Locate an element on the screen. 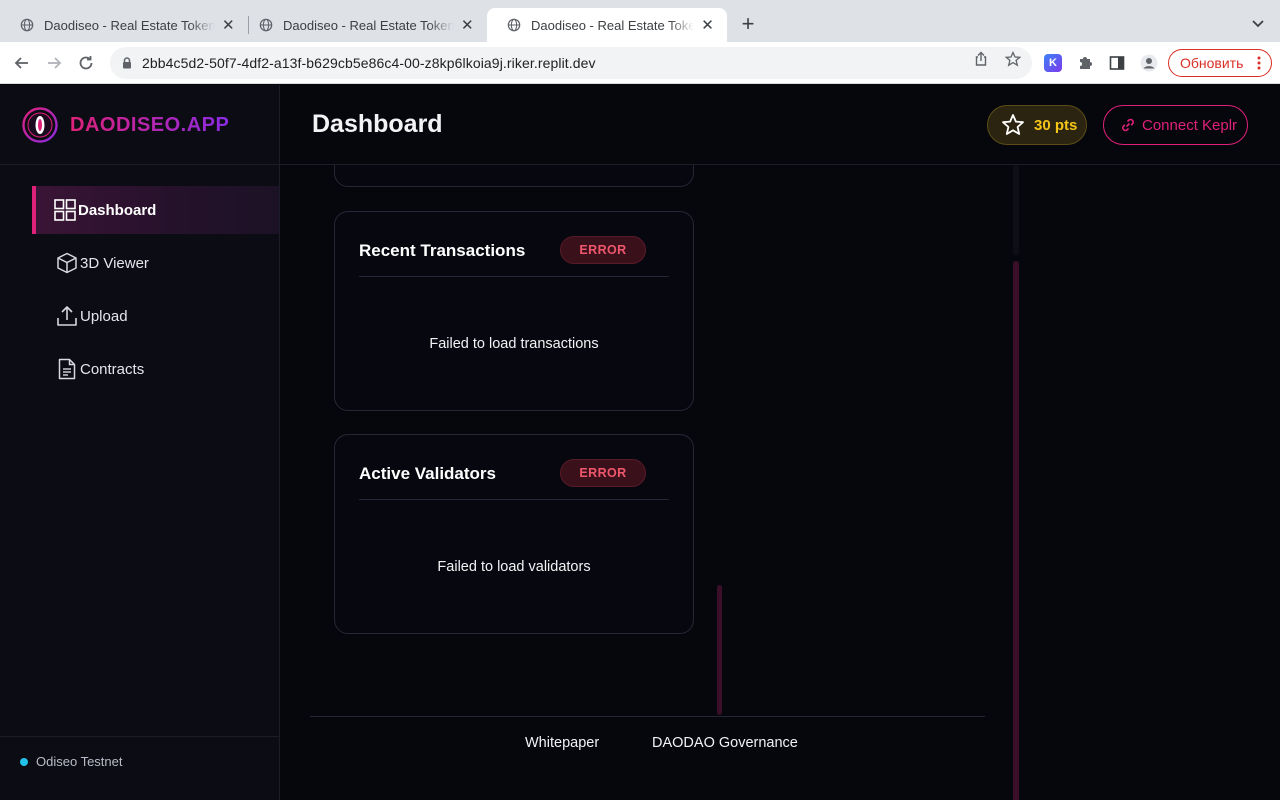 The width and height of the screenshot is (1280, 800). browser-tab-3-active: Daodiseo - Real Estate Tokenization ✕ is located at coordinates (607, 25).